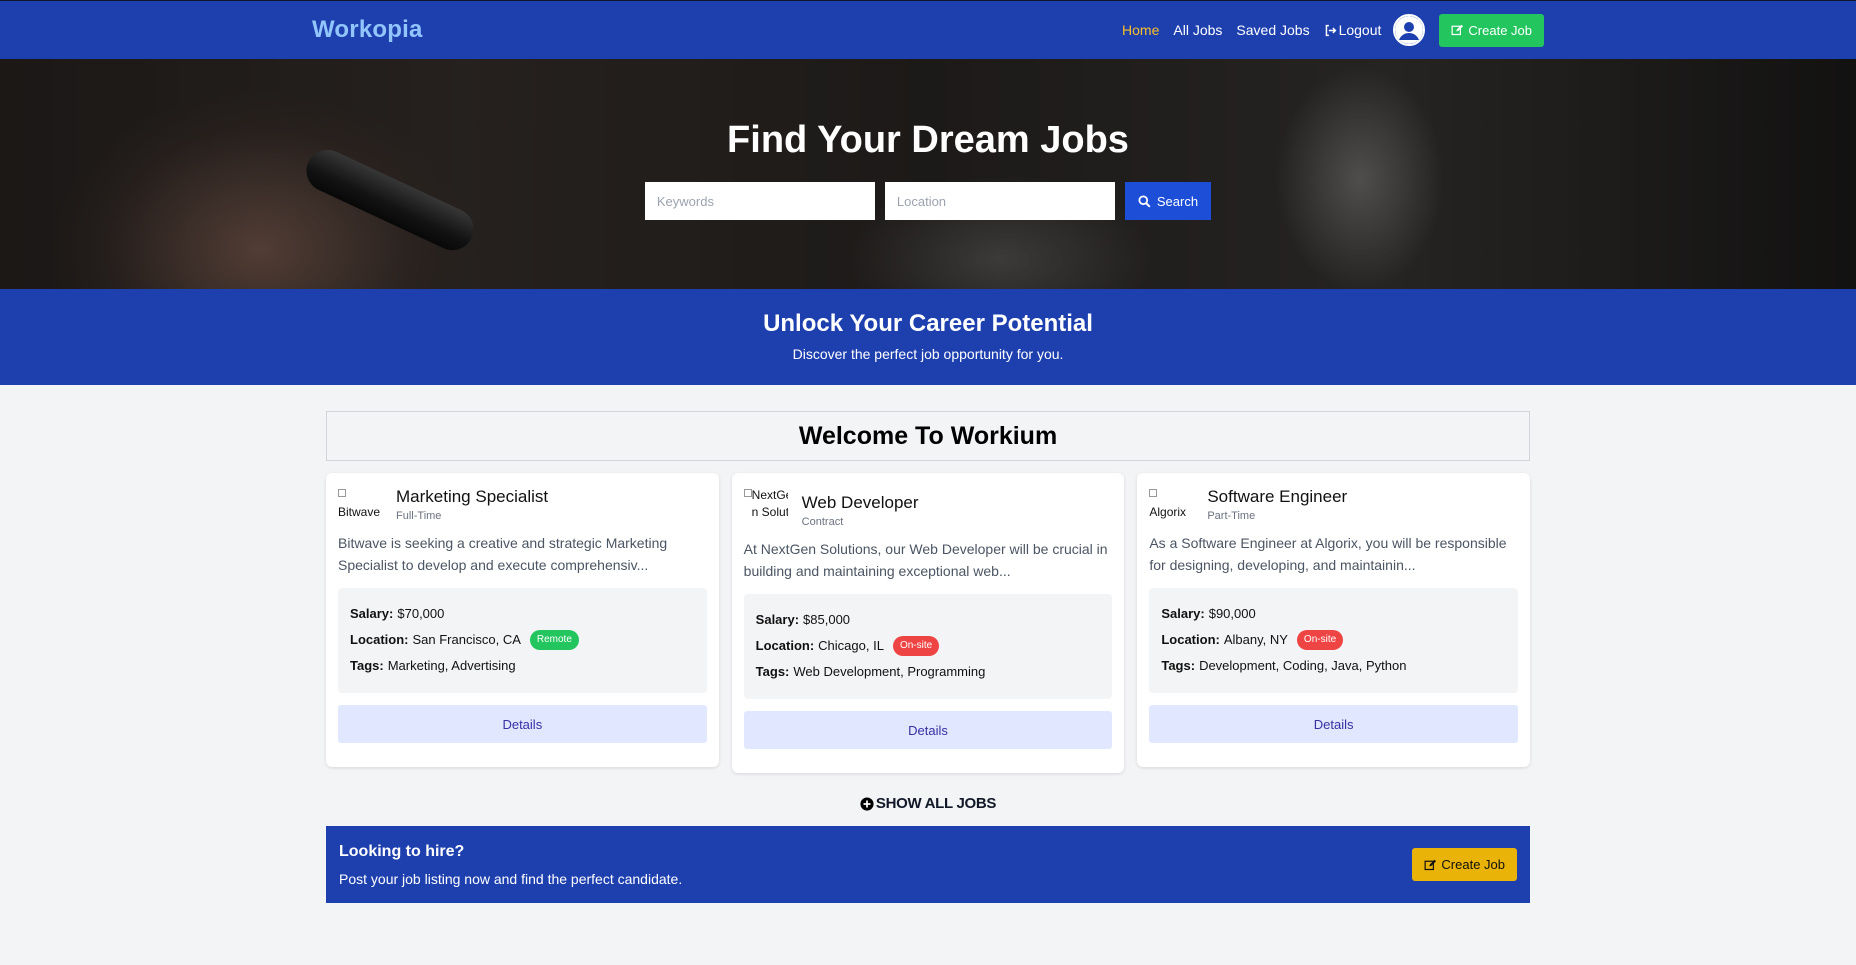 The width and height of the screenshot is (1856, 965). I want to click on company-logo-alt: Bitwave, so click(359, 511).